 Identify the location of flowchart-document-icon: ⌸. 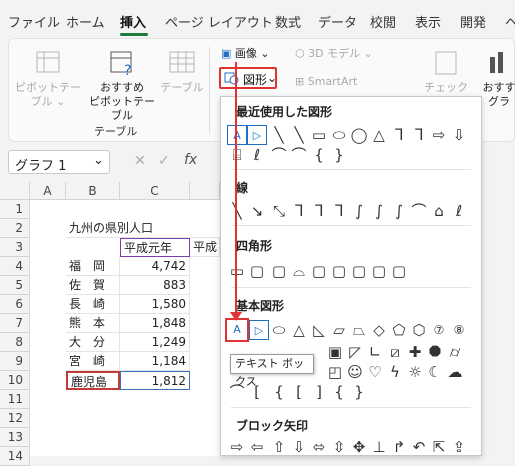
(237, 155).